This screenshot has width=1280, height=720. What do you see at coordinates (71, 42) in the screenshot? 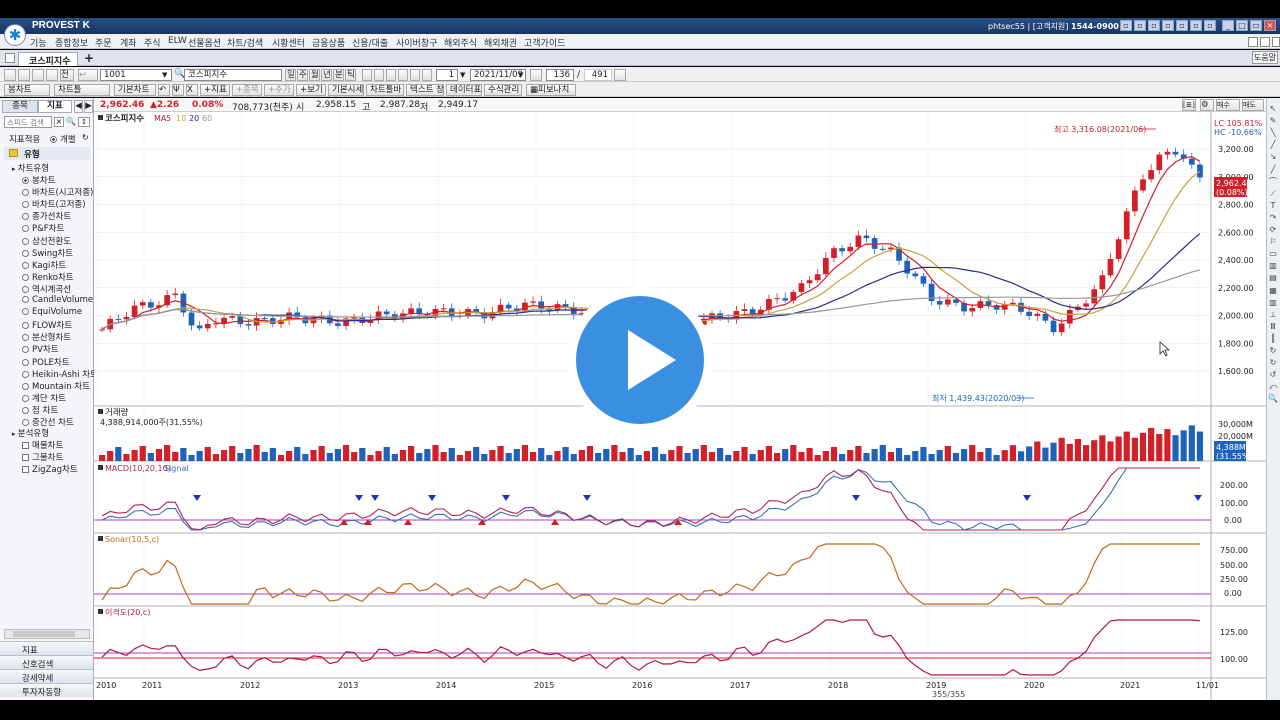
I see `menu-item: 종합정보` at bounding box center [71, 42].